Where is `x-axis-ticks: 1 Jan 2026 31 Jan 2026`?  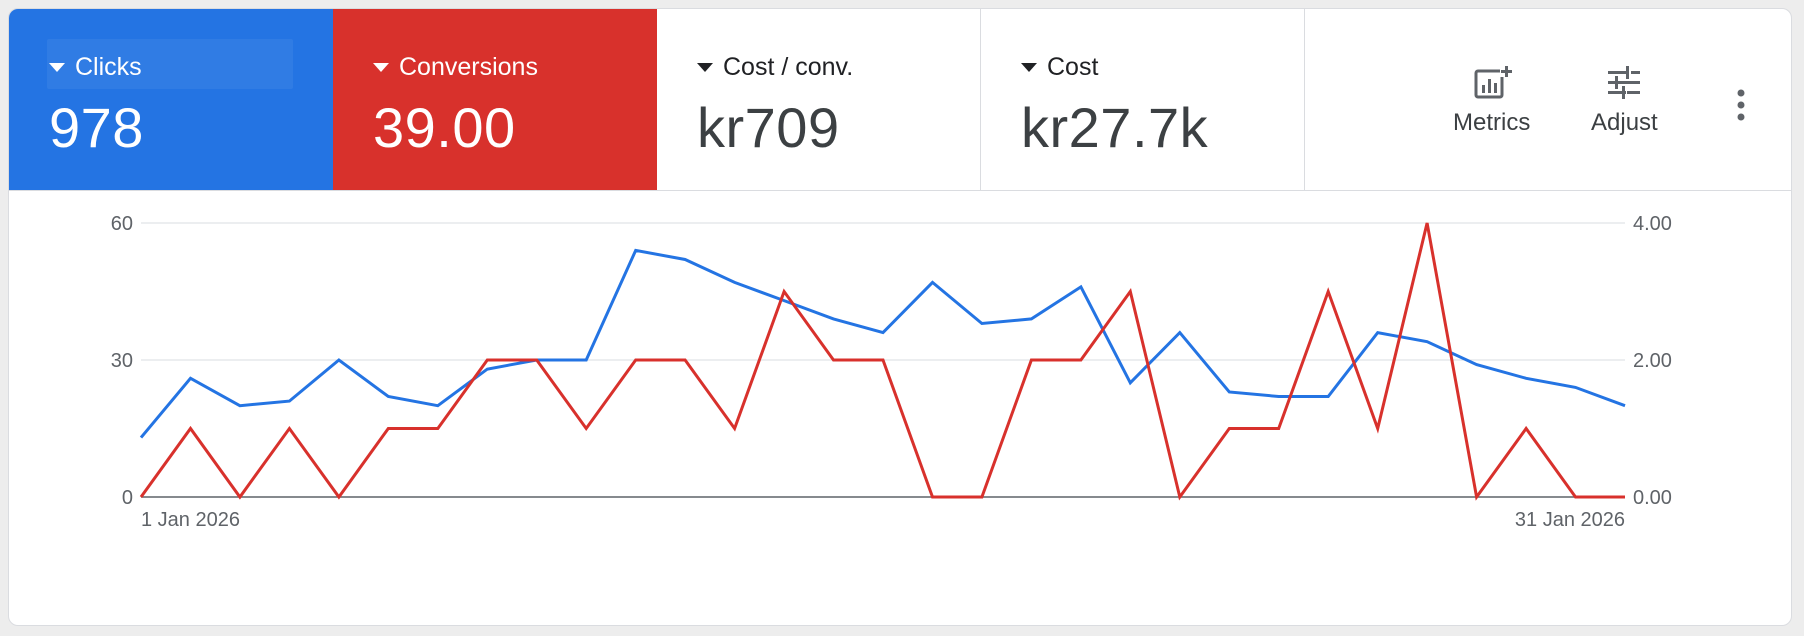
x-axis-ticks: 1 Jan 2026 31 Jan 2026 is located at coordinates (883, 520).